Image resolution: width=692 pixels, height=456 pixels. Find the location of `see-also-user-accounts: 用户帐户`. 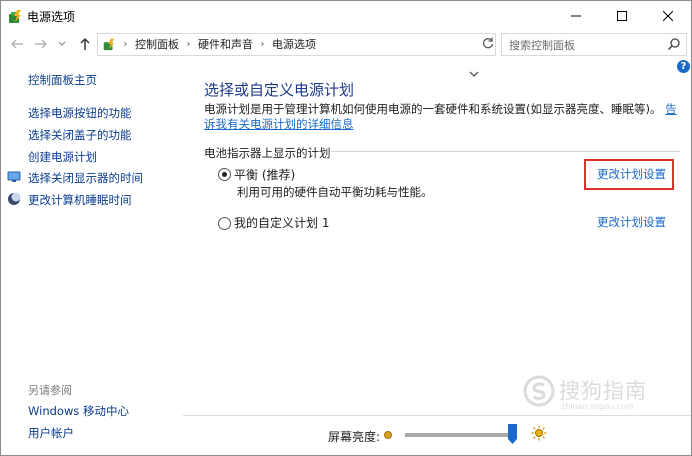

see-also-user-accounts: 用户帐户 is located at coordinates (51, 433).